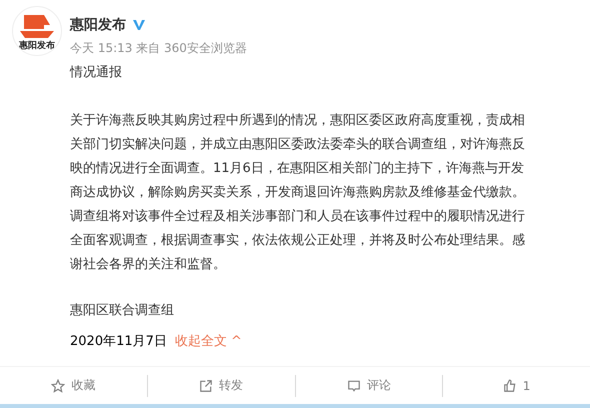 Image resolution: width=590 pixels, height=408 pixels. I want to click on post-meta: 今天 15:13 来自 360安全浏览器, so click(158, 48).